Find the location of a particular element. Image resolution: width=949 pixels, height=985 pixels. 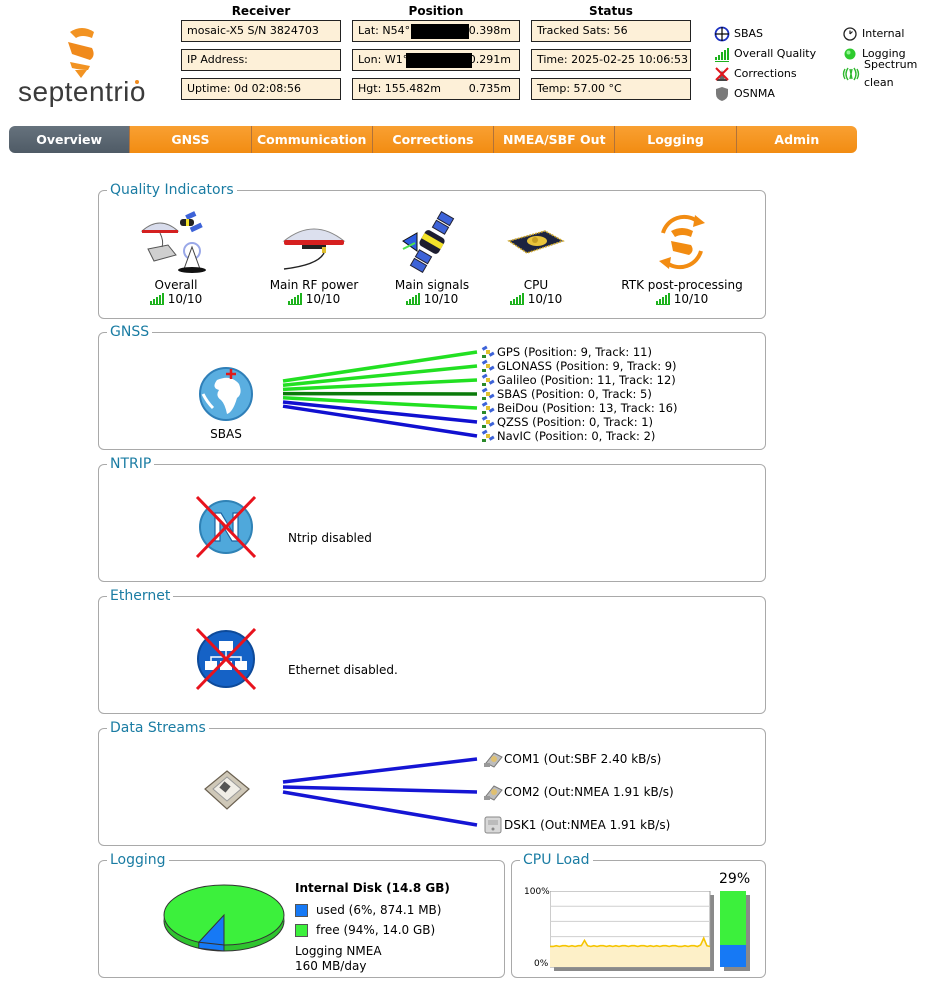

legend-free: free (94%, 14.0 GB) is located at coordinates (372, 930).